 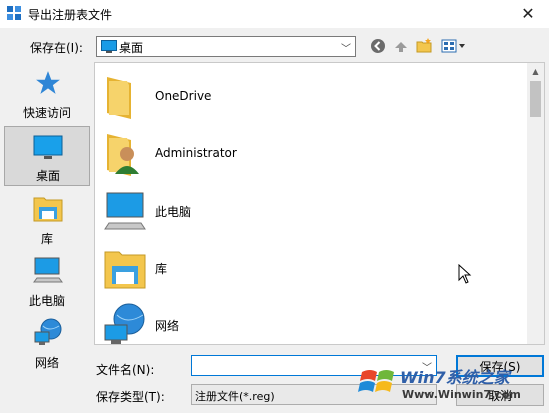 What do you see at coordinates (313, 154) in the screenshot?
I see `list-item-administrator: Administrator` at bounding box center [313, 154].